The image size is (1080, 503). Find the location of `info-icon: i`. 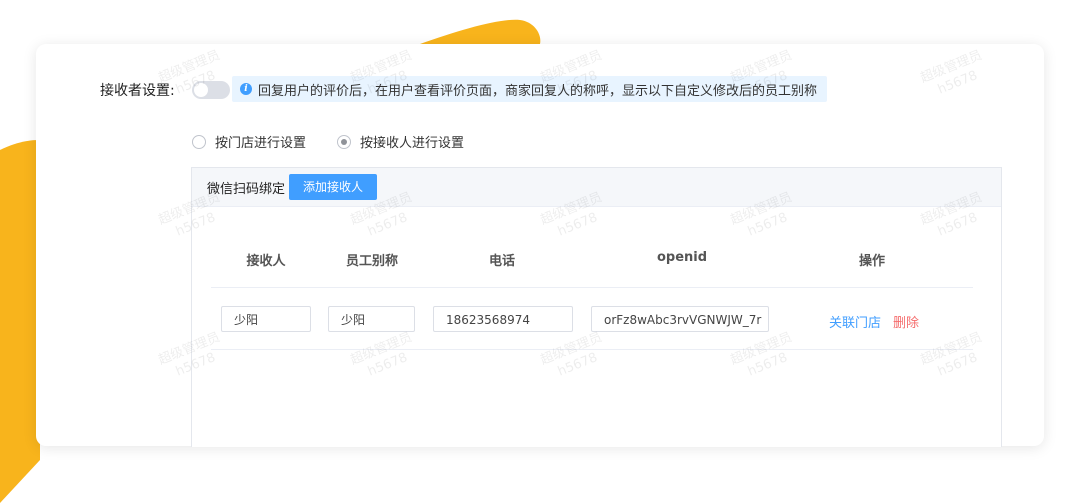

info-icon: i is located at coordinates (246, 89).